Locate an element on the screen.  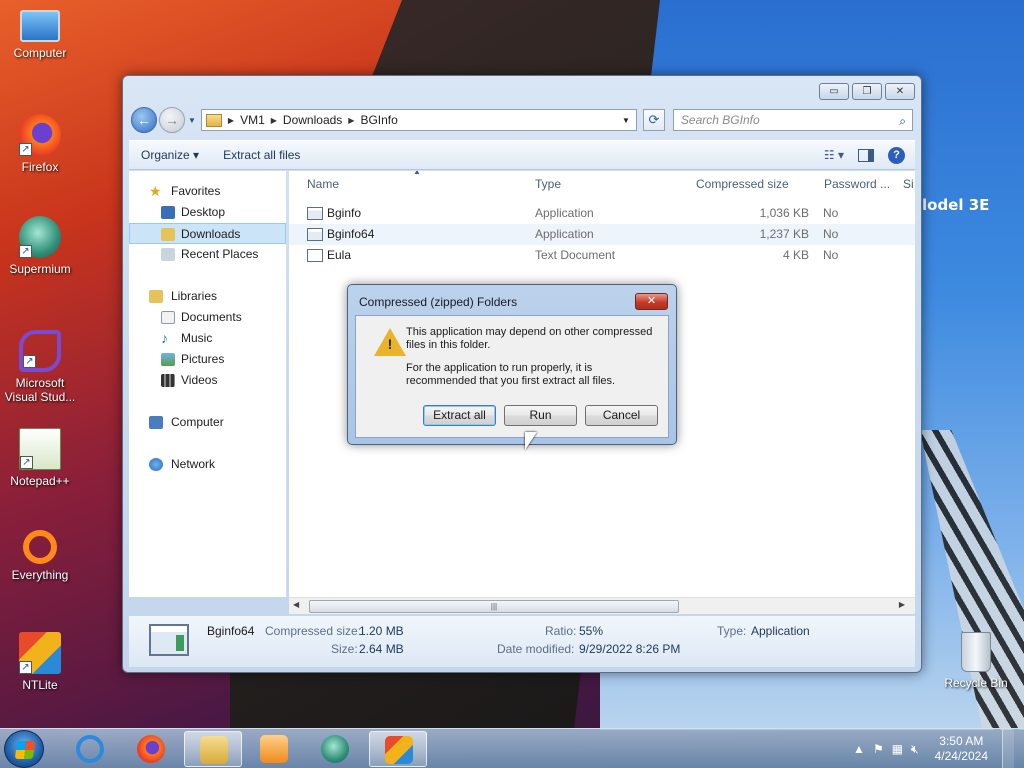
nav-recent-places: Recent Places is located at coordinates (207, 254).